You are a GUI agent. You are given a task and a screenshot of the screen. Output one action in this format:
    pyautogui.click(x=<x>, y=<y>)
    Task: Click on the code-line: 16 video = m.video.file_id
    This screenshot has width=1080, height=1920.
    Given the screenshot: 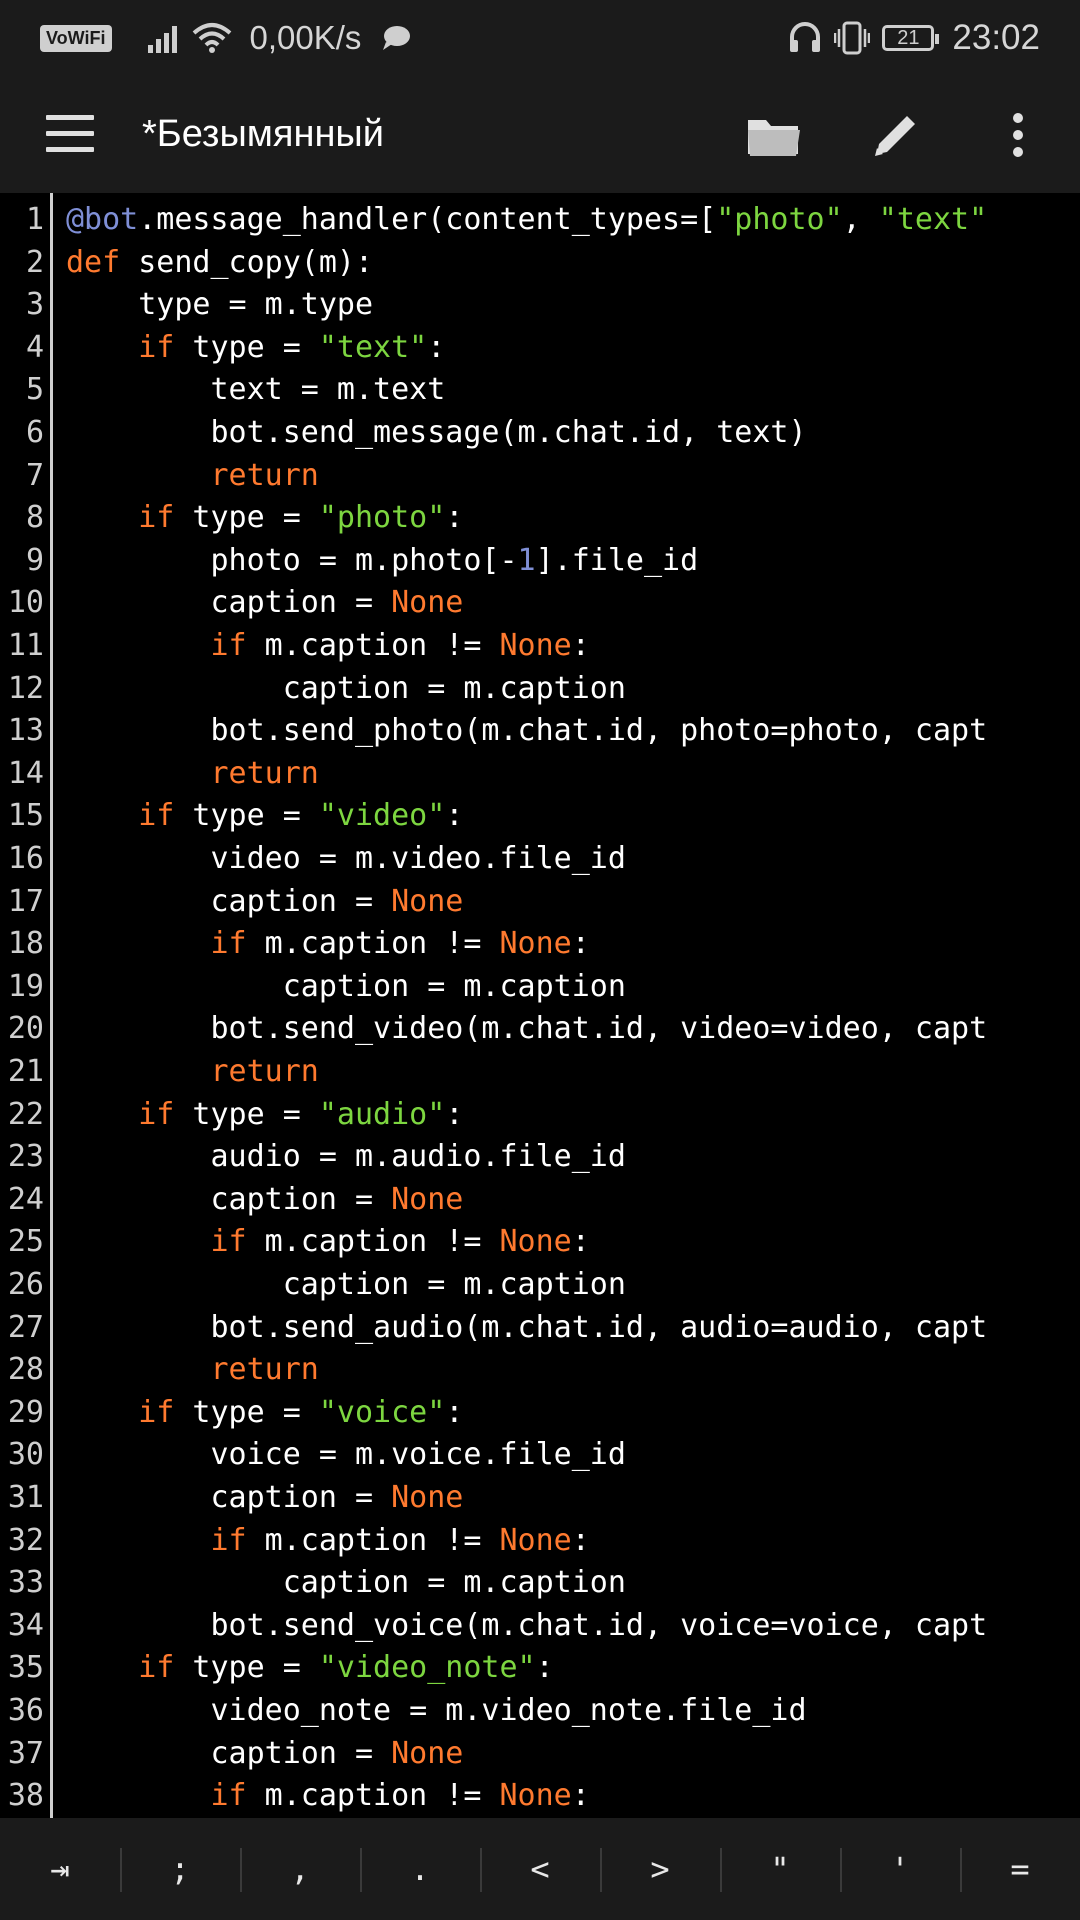 What is the action you would take?
    pyautogui.click(x=540, y=859)
    